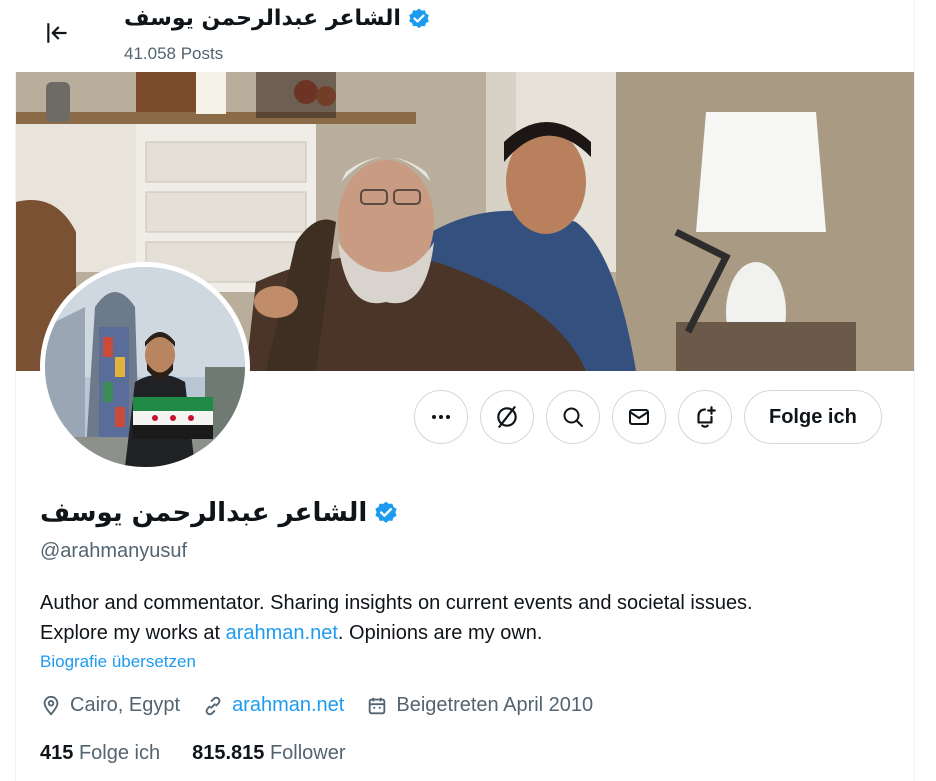 The image size is (936, 781). What do you see at coordinates (262, 18) in the screenshot?
I see `header-name: الشاعر عبدالرحمن يوسف` at bounding box center [262, 18].